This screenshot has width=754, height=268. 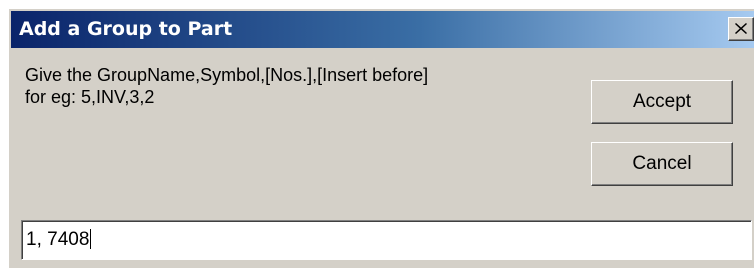 I want to click on group-input-field: 1, 7408, so click(x=386, y=240).